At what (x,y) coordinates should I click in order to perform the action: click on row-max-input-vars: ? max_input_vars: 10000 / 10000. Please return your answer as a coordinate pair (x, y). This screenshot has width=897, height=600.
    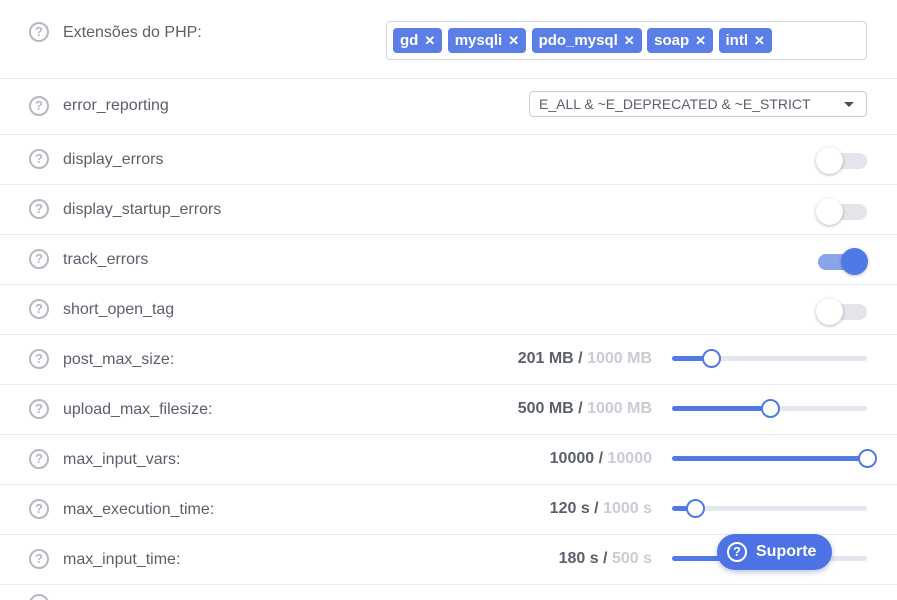
    Looking at the image, I should click on (448, 460).